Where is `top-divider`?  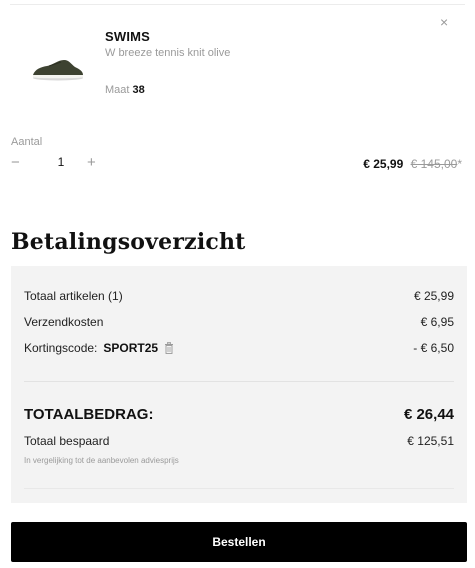 top-divider is located at coordinates (237, 4).